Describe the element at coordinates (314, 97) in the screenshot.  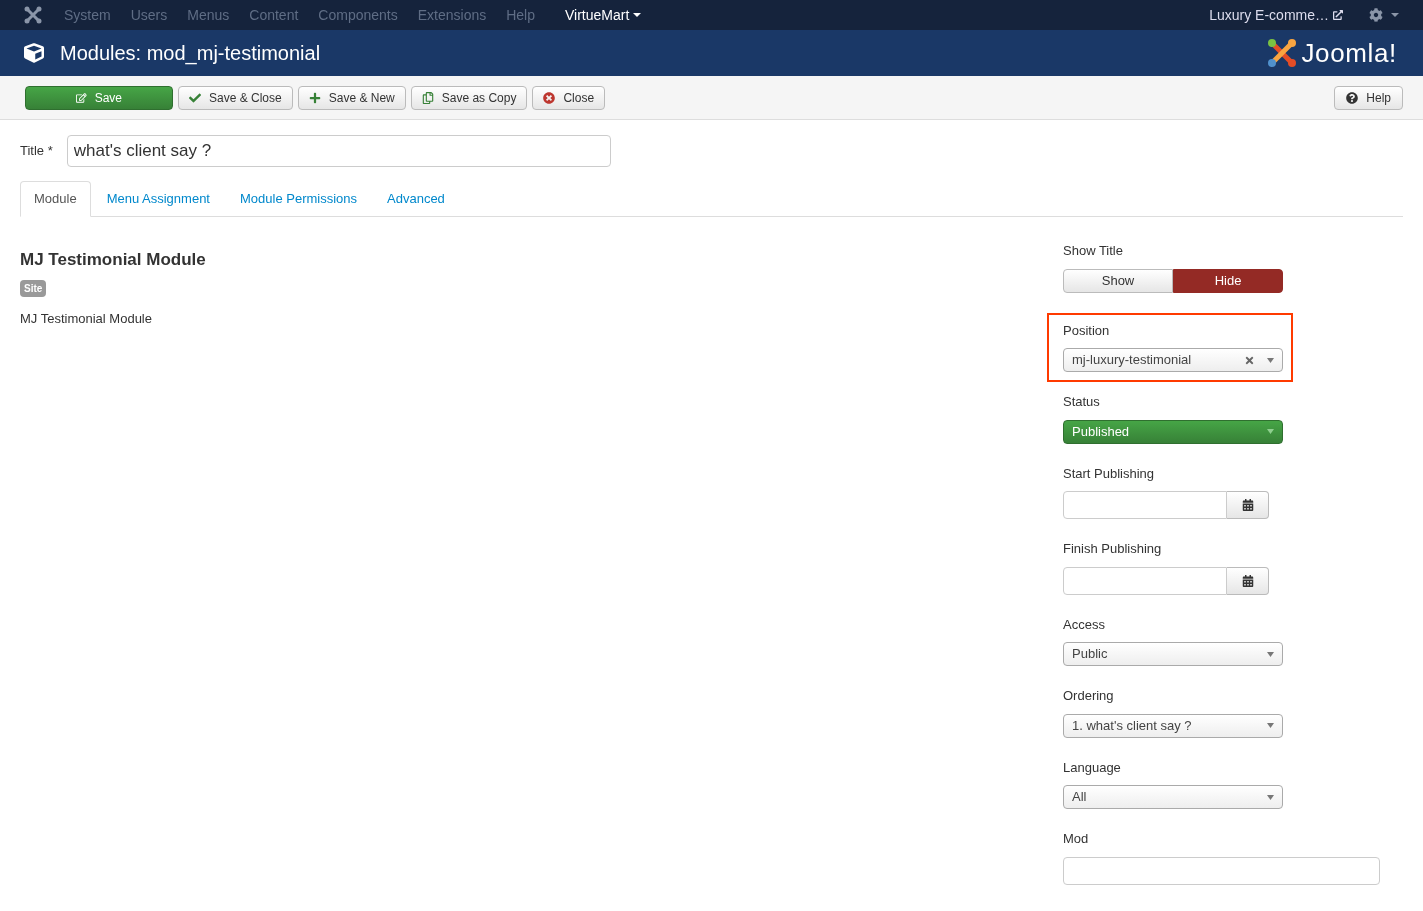
I see `plus-icon` at that location.